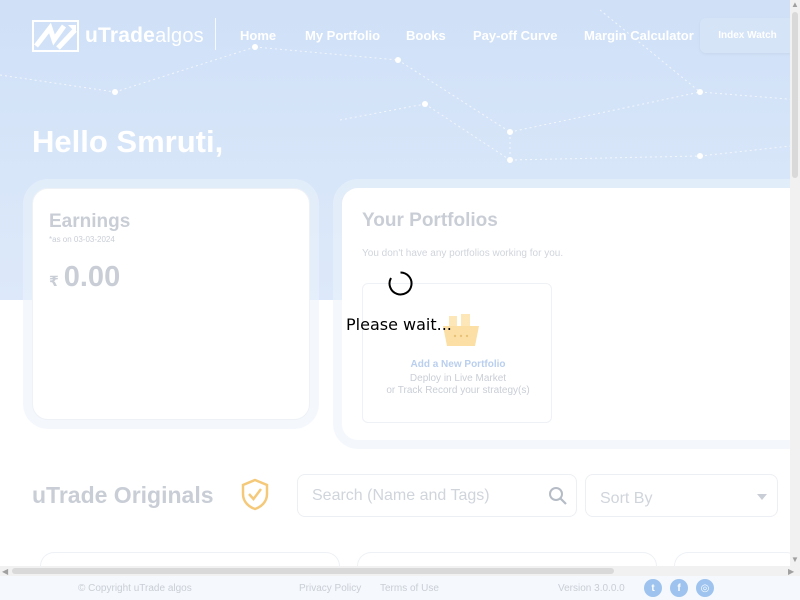 The height and width of the screenshot is (600, 800). I want to click on nav-my-portfolio: My Portfolio, so click(342, 35).